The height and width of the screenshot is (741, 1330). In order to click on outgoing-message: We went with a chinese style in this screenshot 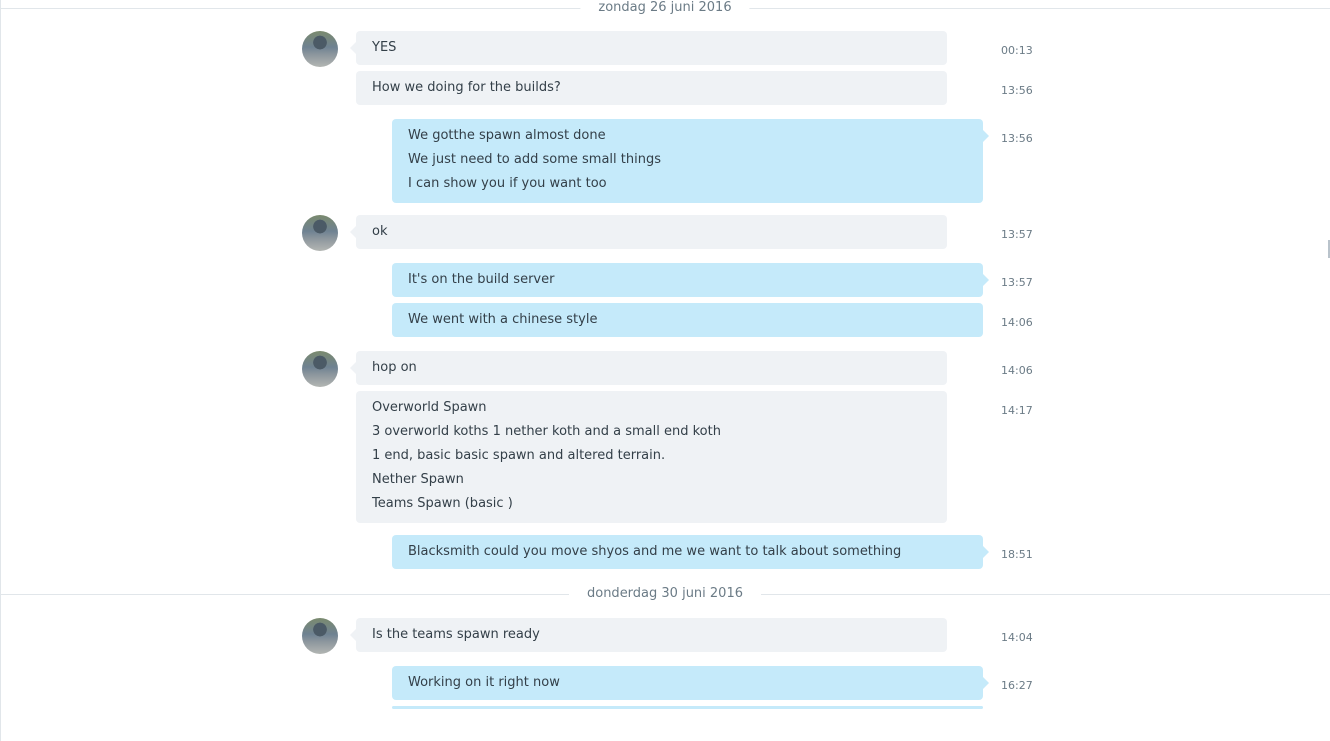, I will do `click(687, 320)`.